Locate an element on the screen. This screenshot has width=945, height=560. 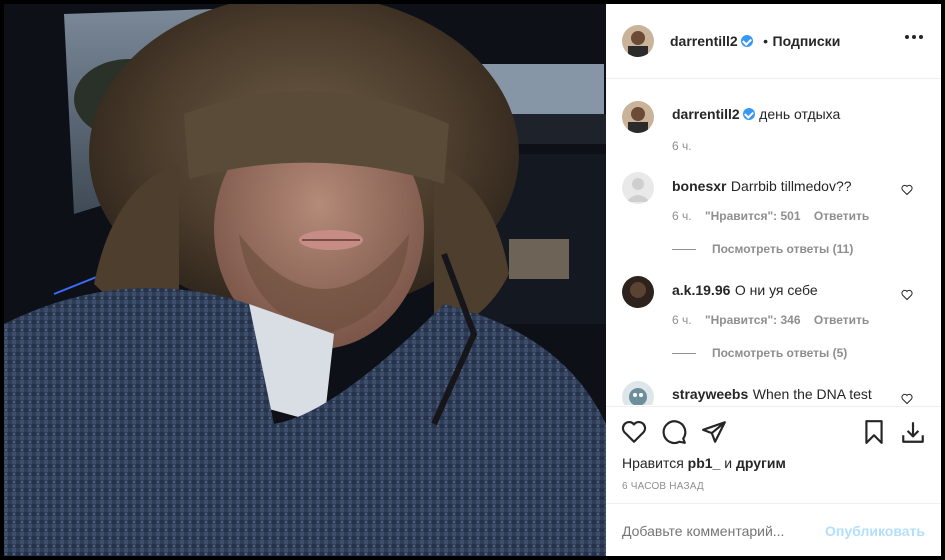
post-header: darrentill2 • Подписки is located at coordinates (773, 41).